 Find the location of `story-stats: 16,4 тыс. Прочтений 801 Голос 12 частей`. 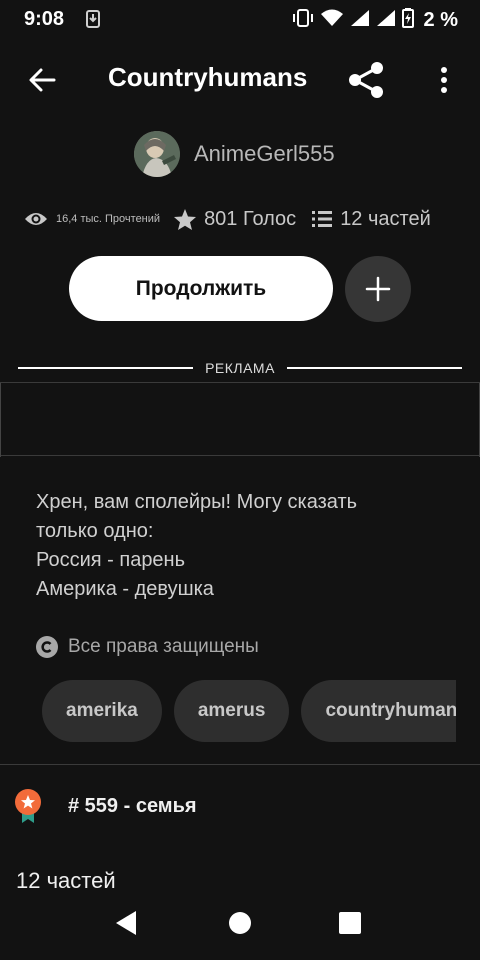

story-stats: 16,4 тыс. Прочтений 801 Голос 12 частей is located at coordinates (244, 219).